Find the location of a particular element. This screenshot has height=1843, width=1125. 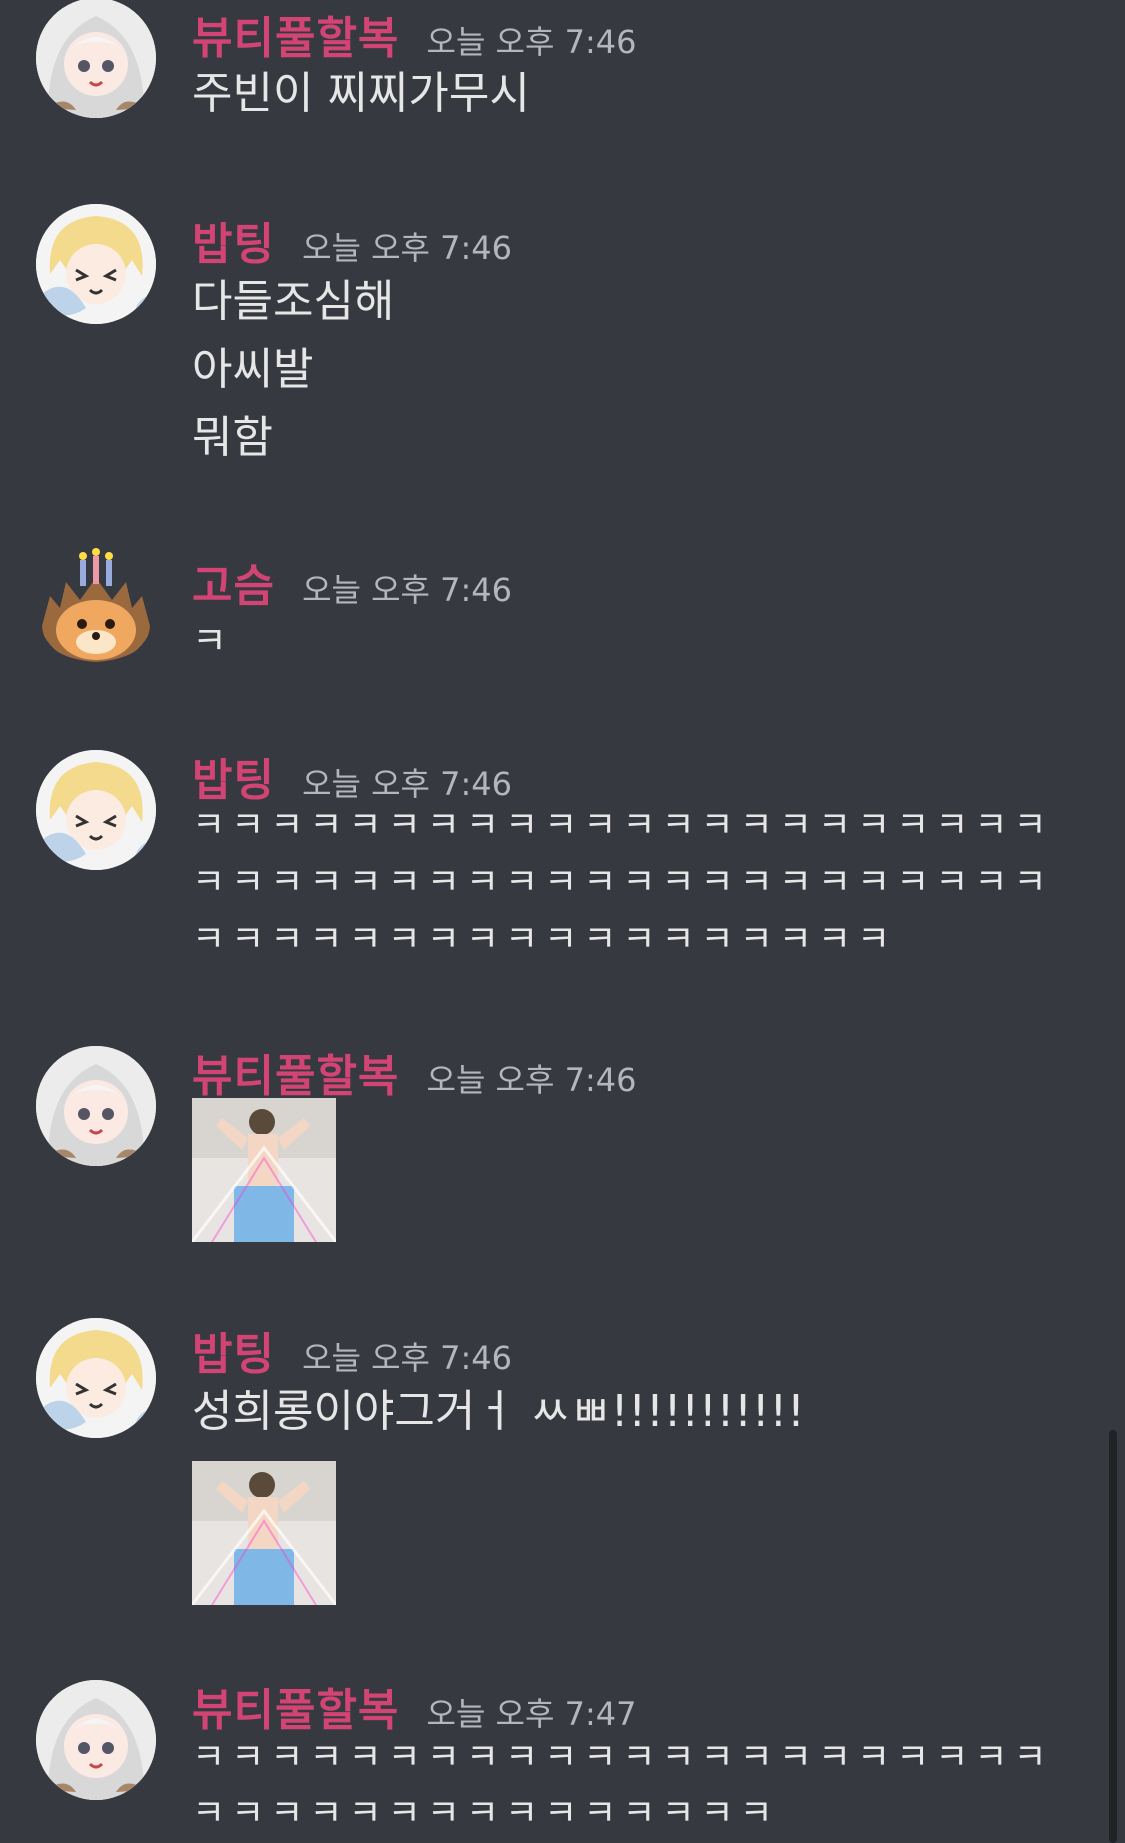

message-text: ㅋ is located at coordinates (209, 641).